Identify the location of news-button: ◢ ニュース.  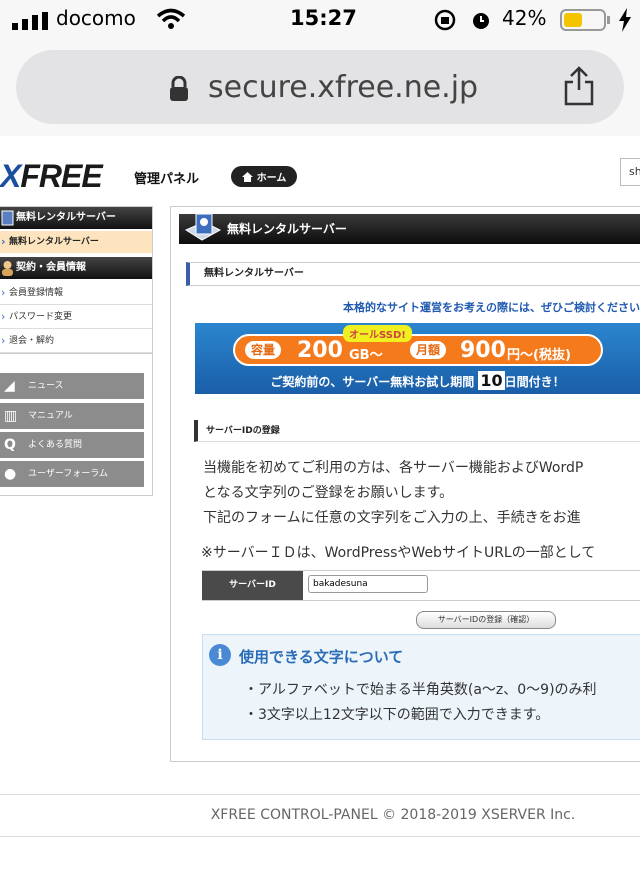
(72, 386).